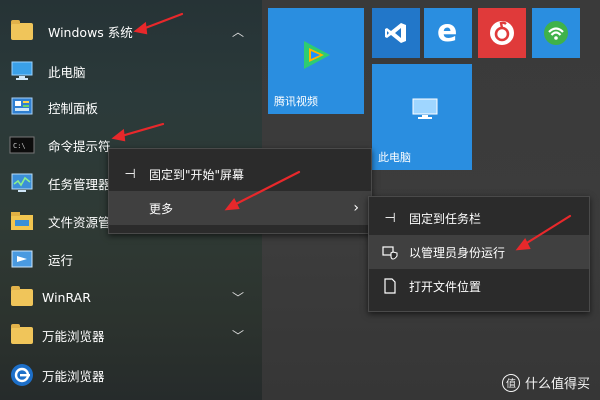 The height and width of the screenshot is (400, 600). What do you see at coordinates (90, 32) in the screenshot?
I see `list-item-label: Windows 系统` at bounding box center [90, 32].